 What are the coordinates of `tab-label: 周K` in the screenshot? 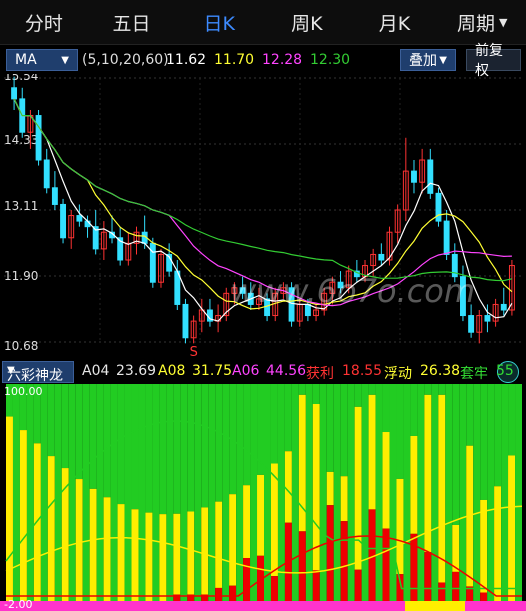 It's located at (307, 23).